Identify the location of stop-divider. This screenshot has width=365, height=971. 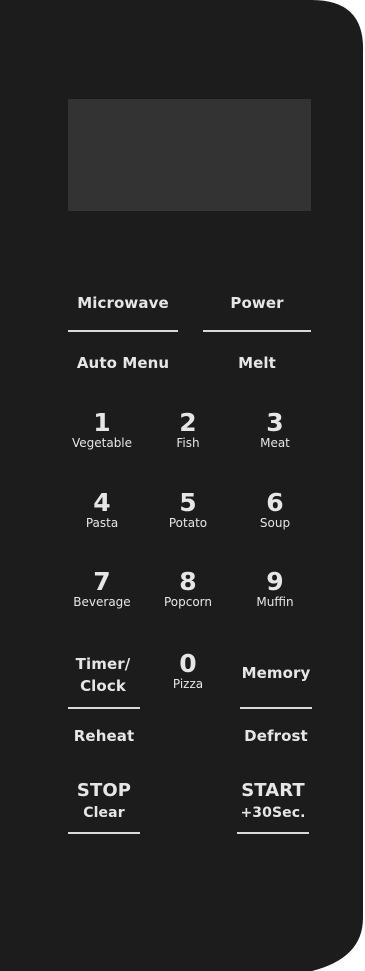
(104, 833).